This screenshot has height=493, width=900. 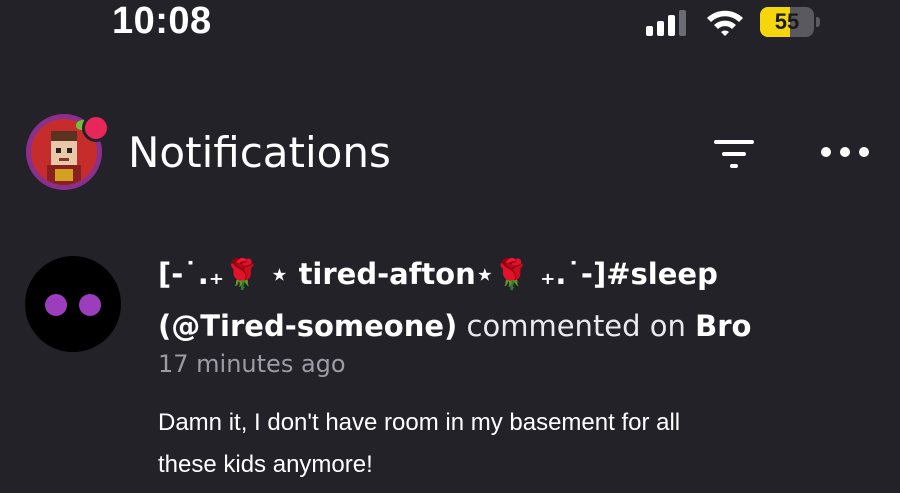 I want to click on wifi-icon, so click(x=725, y=23).